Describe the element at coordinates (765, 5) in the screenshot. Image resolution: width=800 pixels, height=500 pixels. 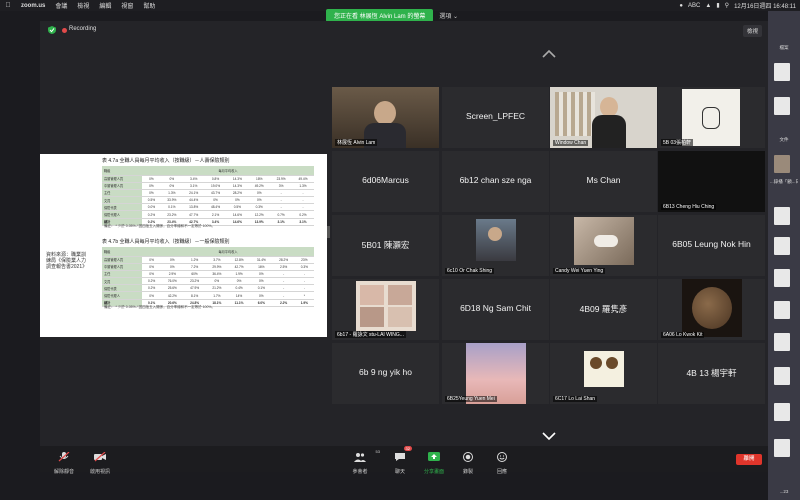
I see `menubar-clock: 12月16日週四 16:48:11` at that location.